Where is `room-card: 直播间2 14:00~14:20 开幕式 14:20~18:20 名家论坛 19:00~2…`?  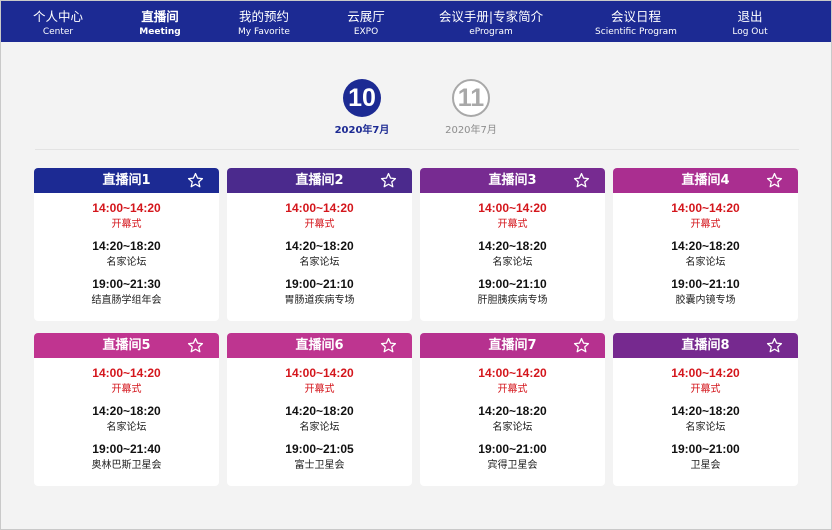 room-card: 直播间2 14:00~14:20 开幕式 14:20~18:20 名家论坛 19:00~2… is located at coordinates (319, 244).